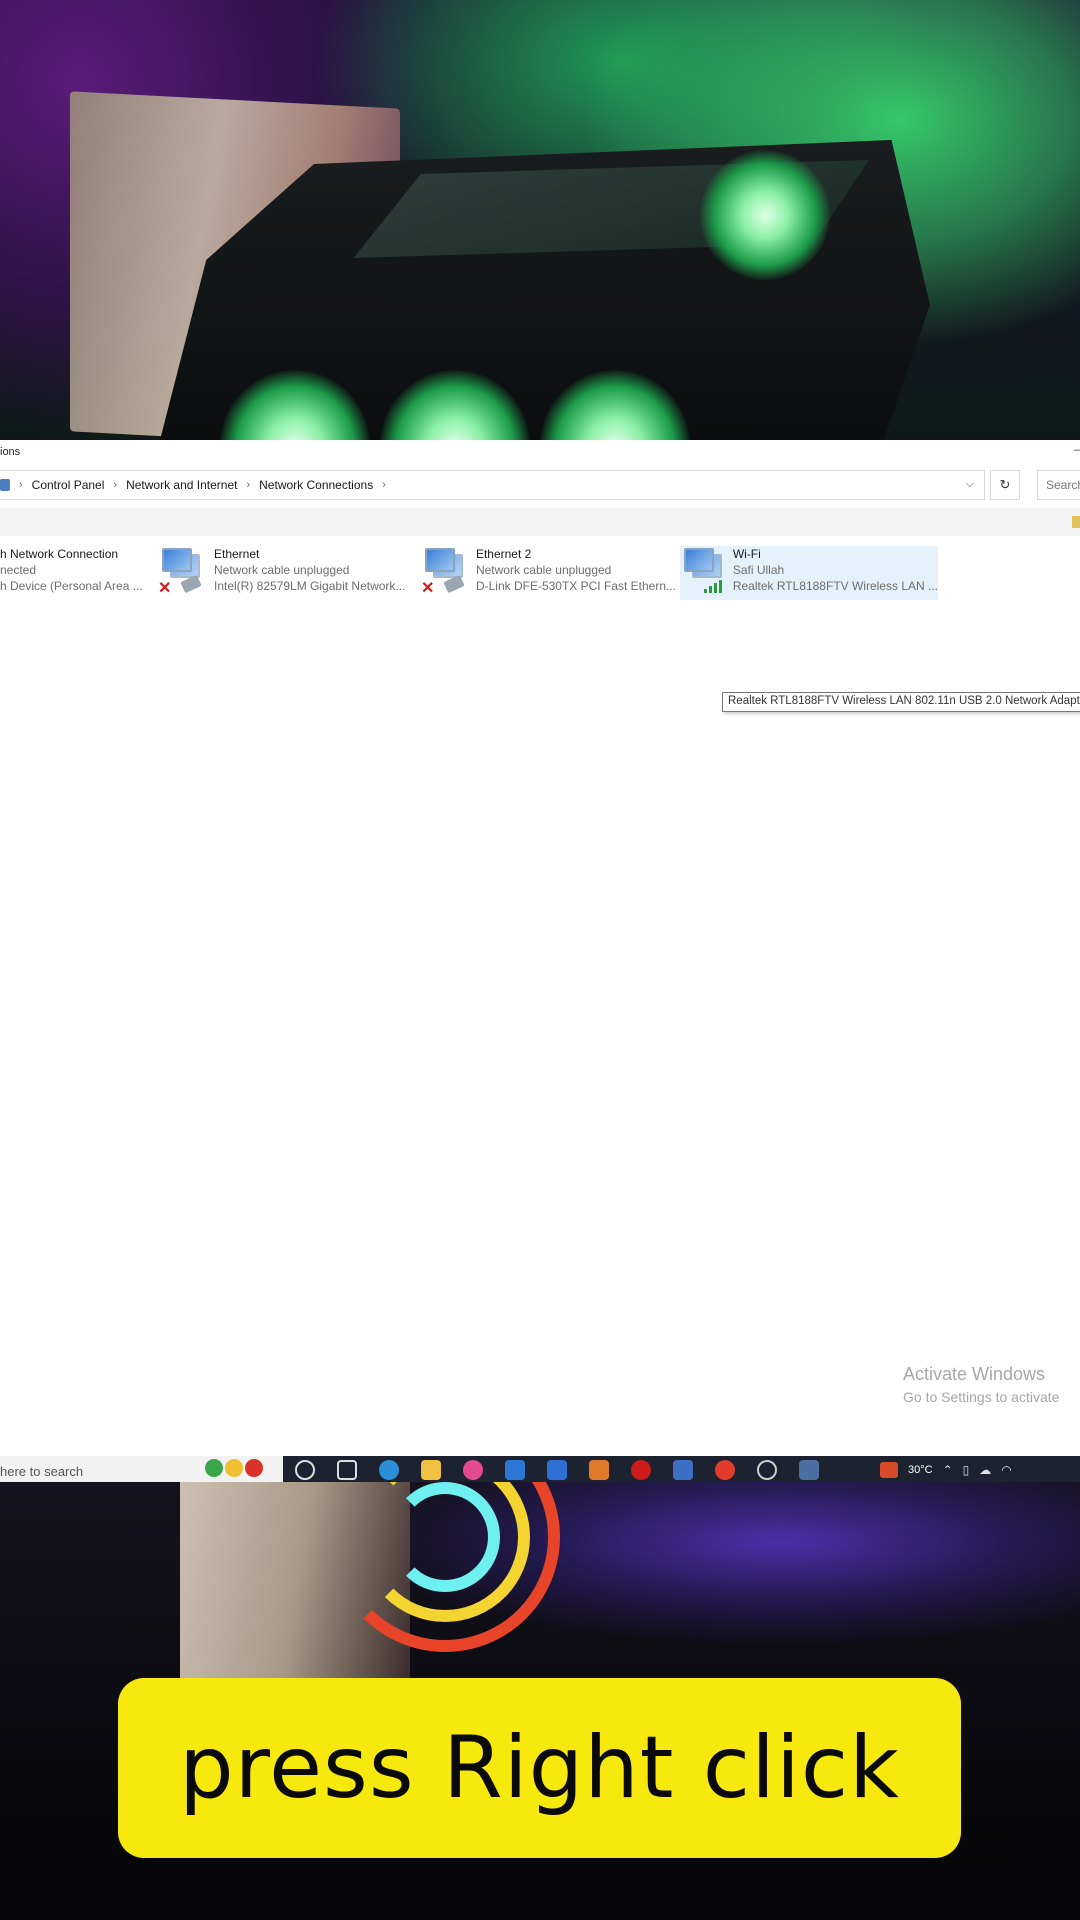  What do you see at coordinates (503, 554) in the screenshot?
I see `connection-name: Ethernet 2` at bounding box center [503, 554].